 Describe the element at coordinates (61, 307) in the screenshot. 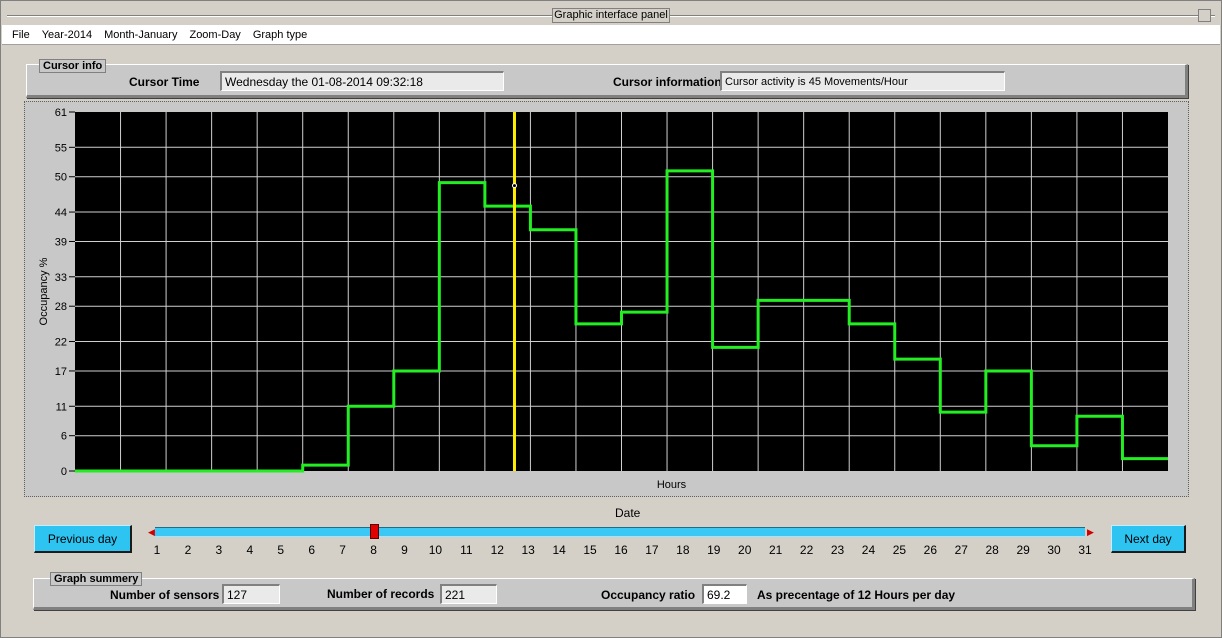

I see `y-tick-label: 28` at that location.